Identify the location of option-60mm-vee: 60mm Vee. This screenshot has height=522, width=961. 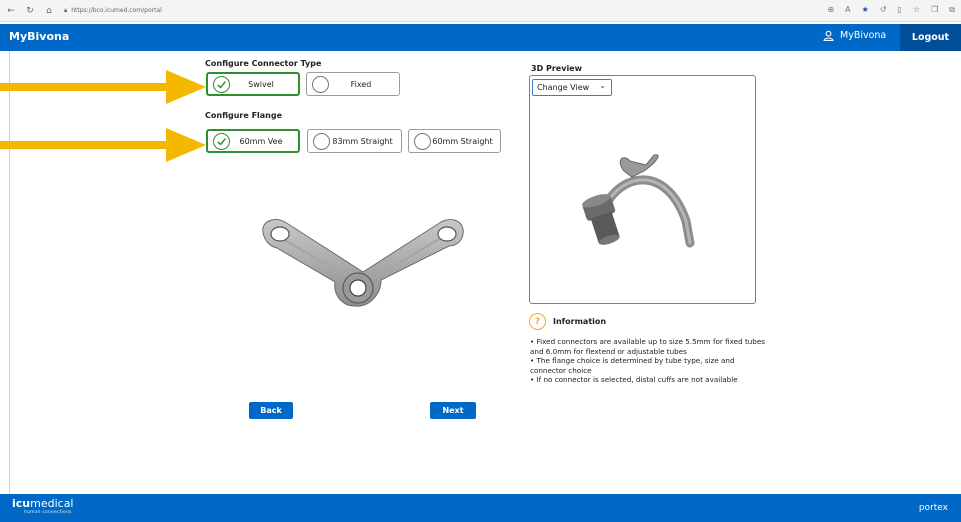
(253, 141).